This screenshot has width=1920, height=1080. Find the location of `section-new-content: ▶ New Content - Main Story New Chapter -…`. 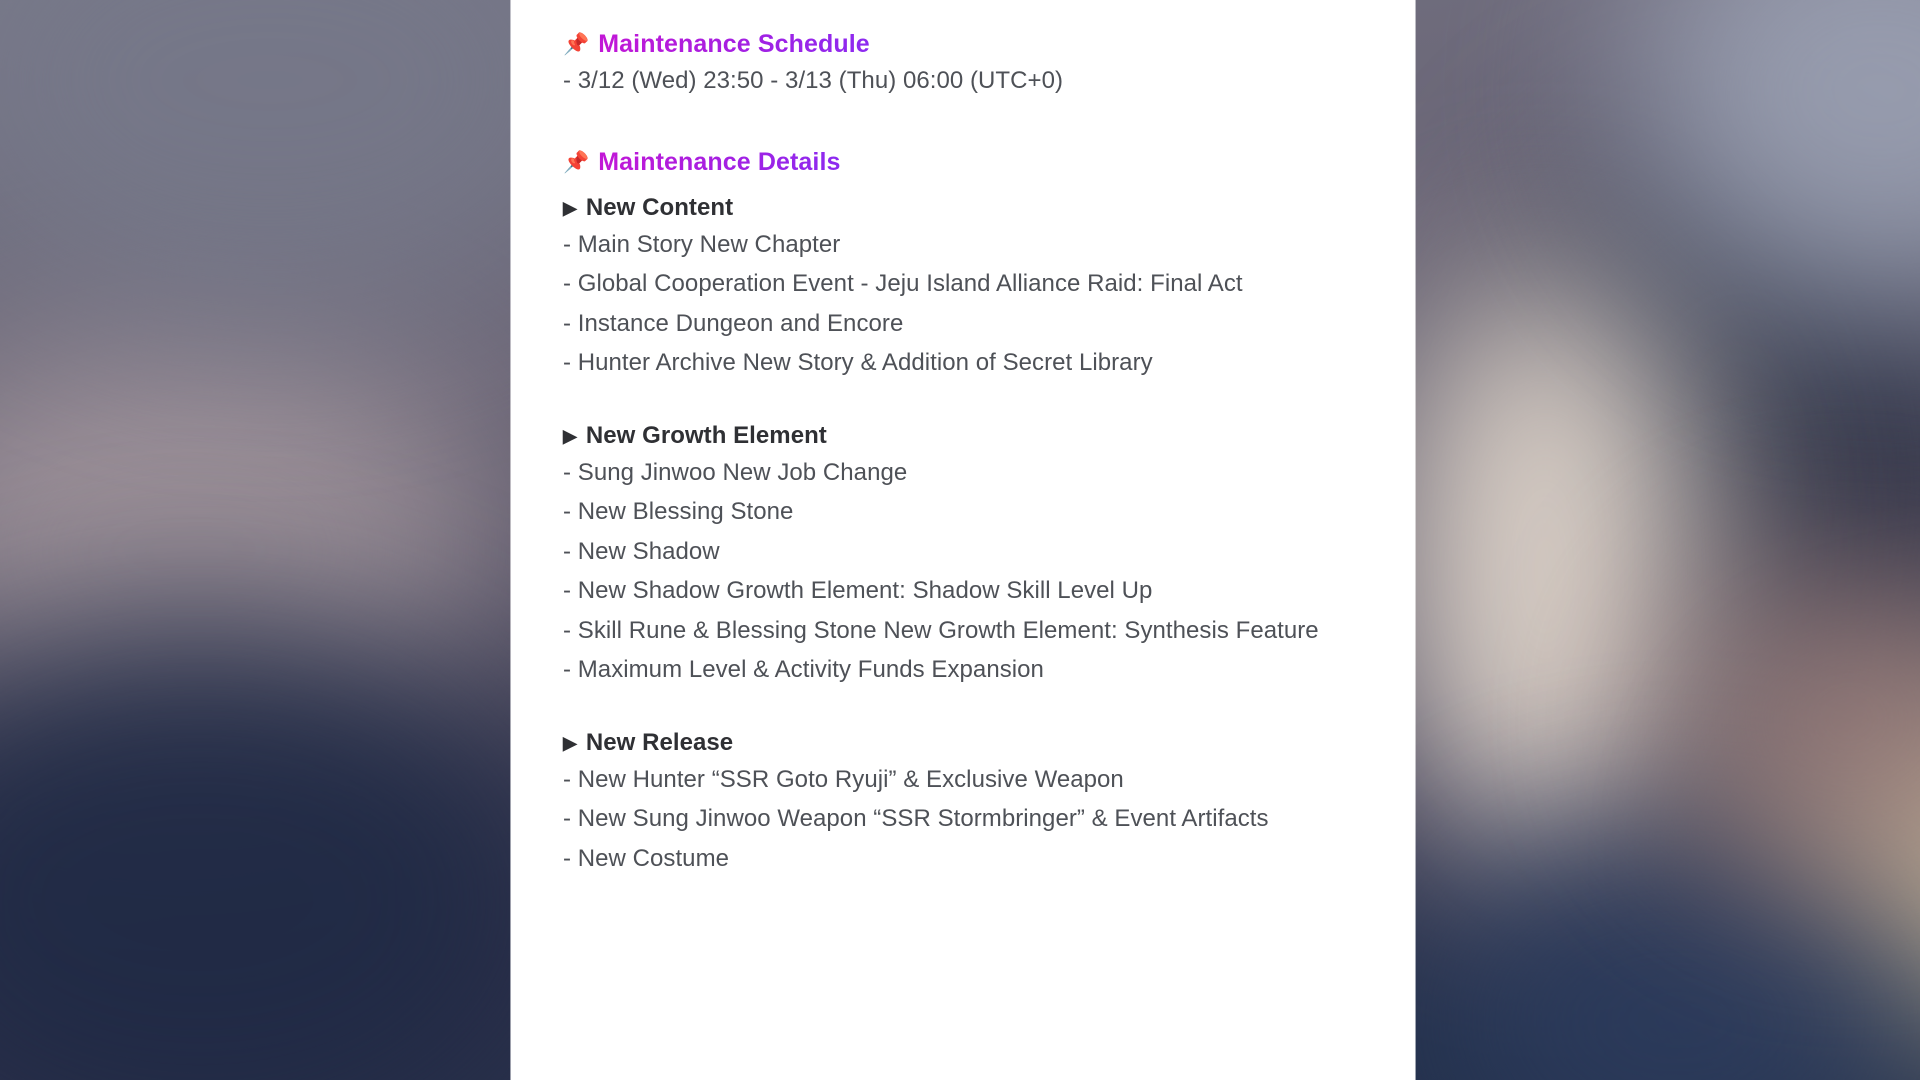

section-new-content: ▶ New Content - Main Story New Chapter -… is located at coordinates (963, 287).